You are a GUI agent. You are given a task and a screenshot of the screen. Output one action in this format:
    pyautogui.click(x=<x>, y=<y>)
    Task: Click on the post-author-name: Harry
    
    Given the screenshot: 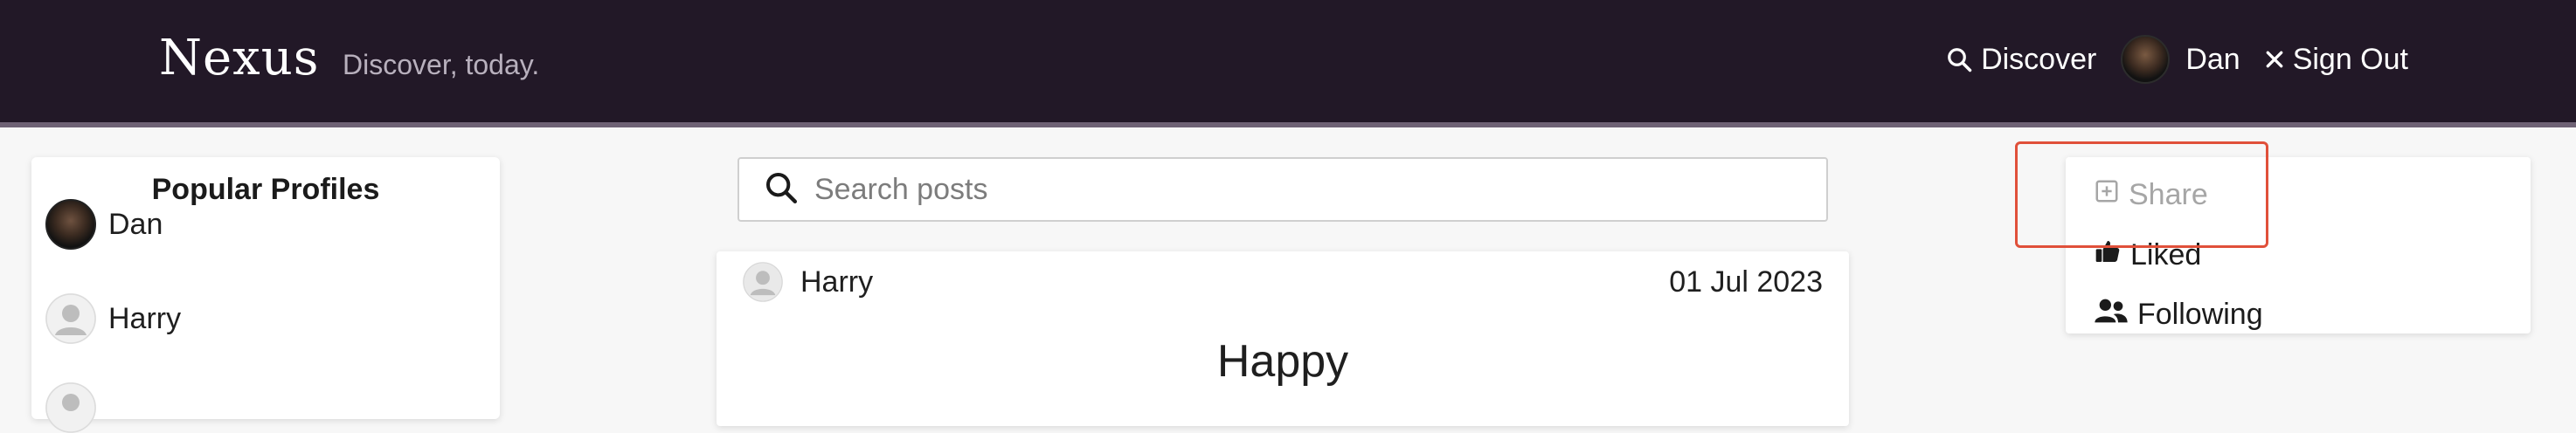 What is the action you would take?
    pyautogui.click(x=837, y=282)
    